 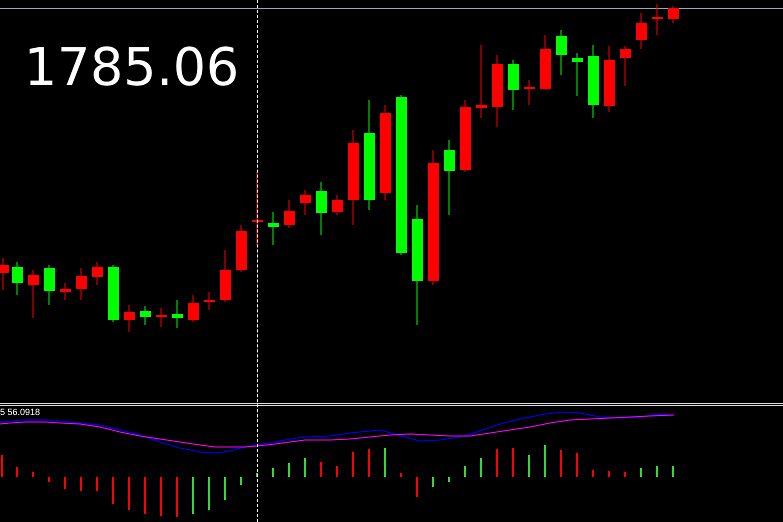 What do you see at coordinates (132, 68) in the screenshot?
I see `price-label: 1785.06` at bounding box center [132, 68].